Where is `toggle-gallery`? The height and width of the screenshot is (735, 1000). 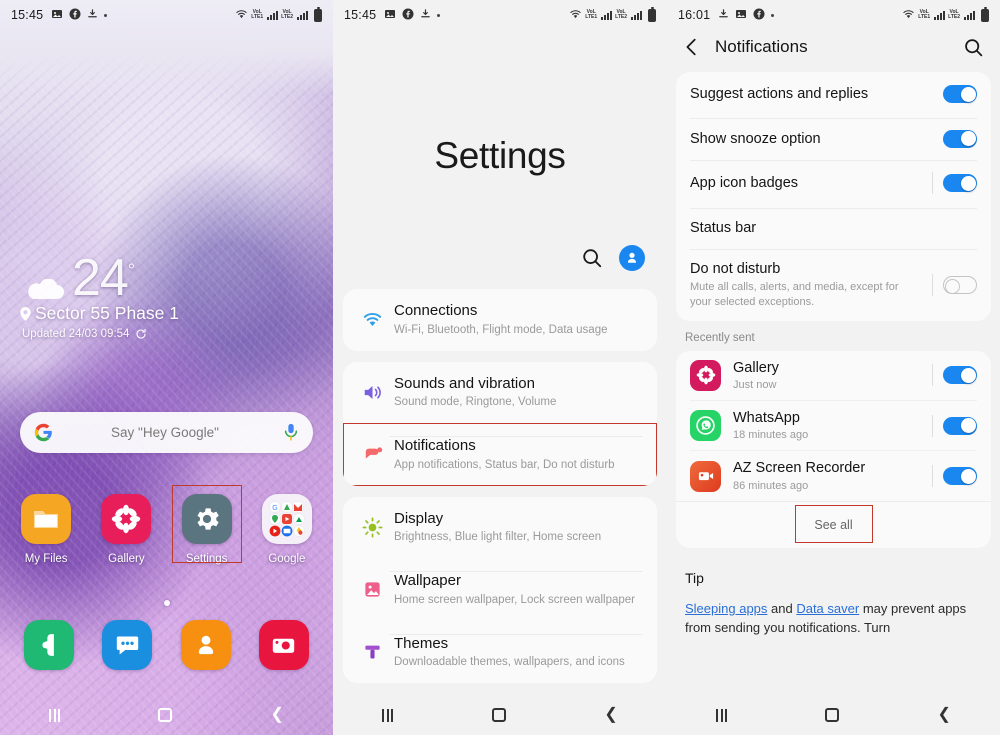
toggle-gallery is located at coordinates (960, 375).